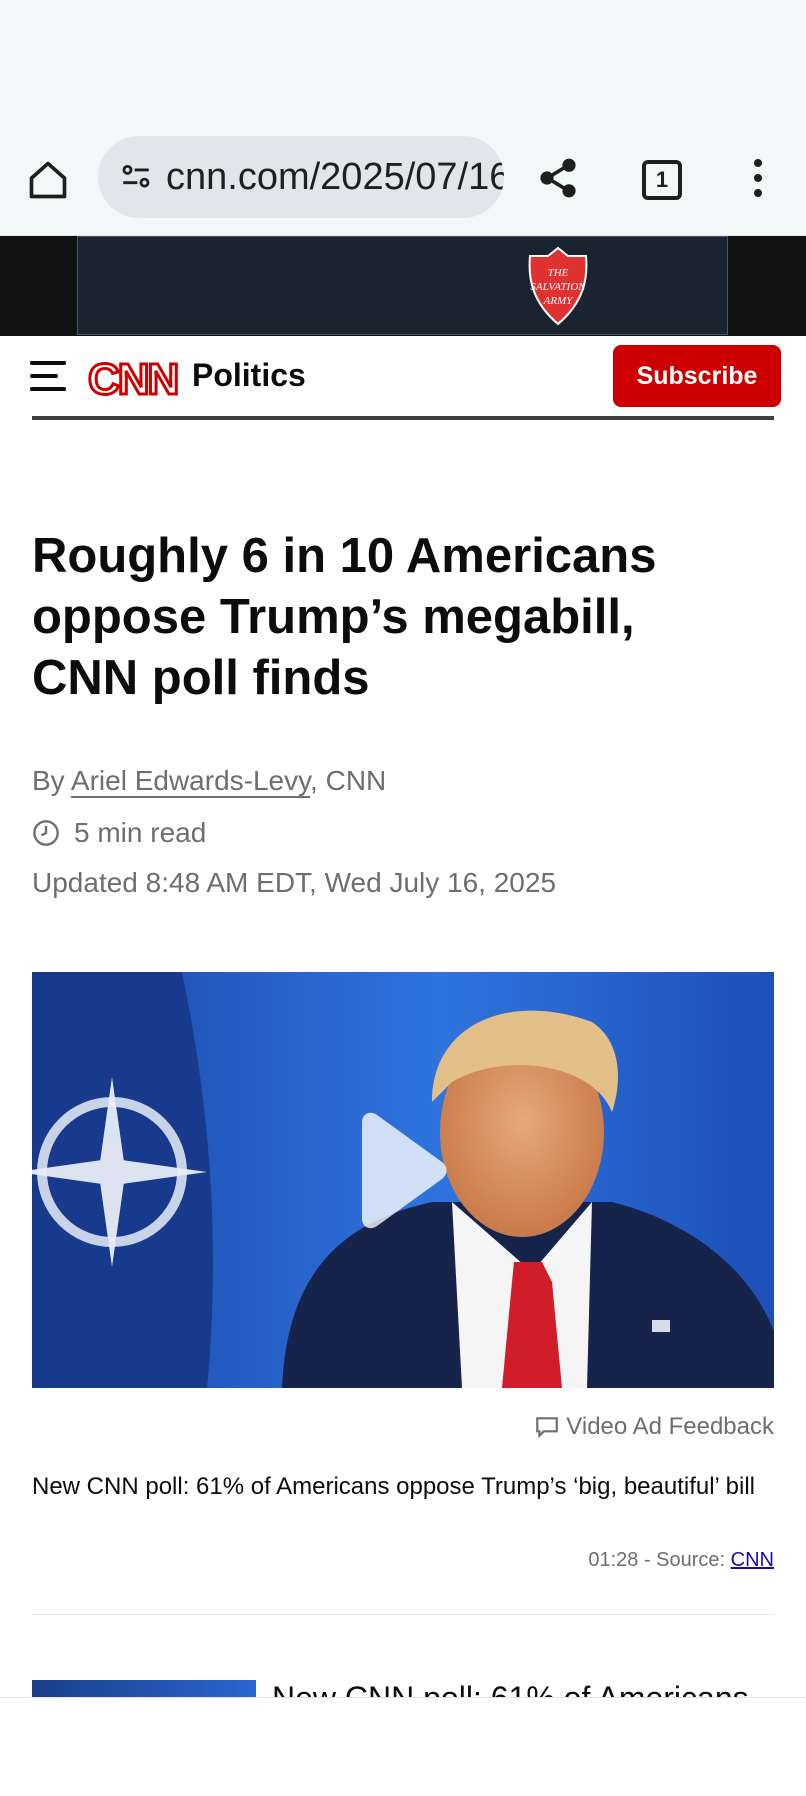 This screenshot has width=806, height=1796. I want to click on site-settings-icon, so click(136, 177).